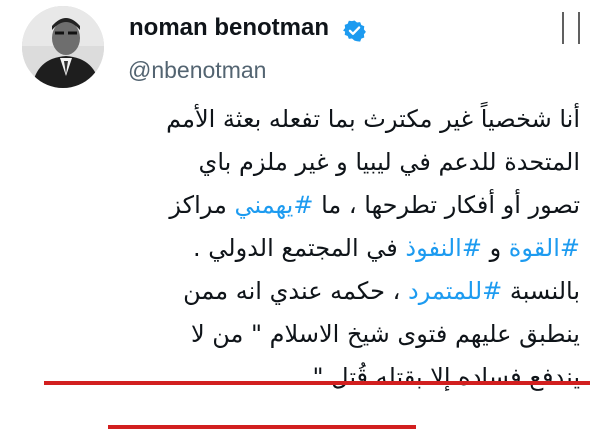 The height and width of the screenshot is (436, 595). Describe the element at coordinates (229, 28) in the screenshot. I see `author-name: noman benotman` at that location.